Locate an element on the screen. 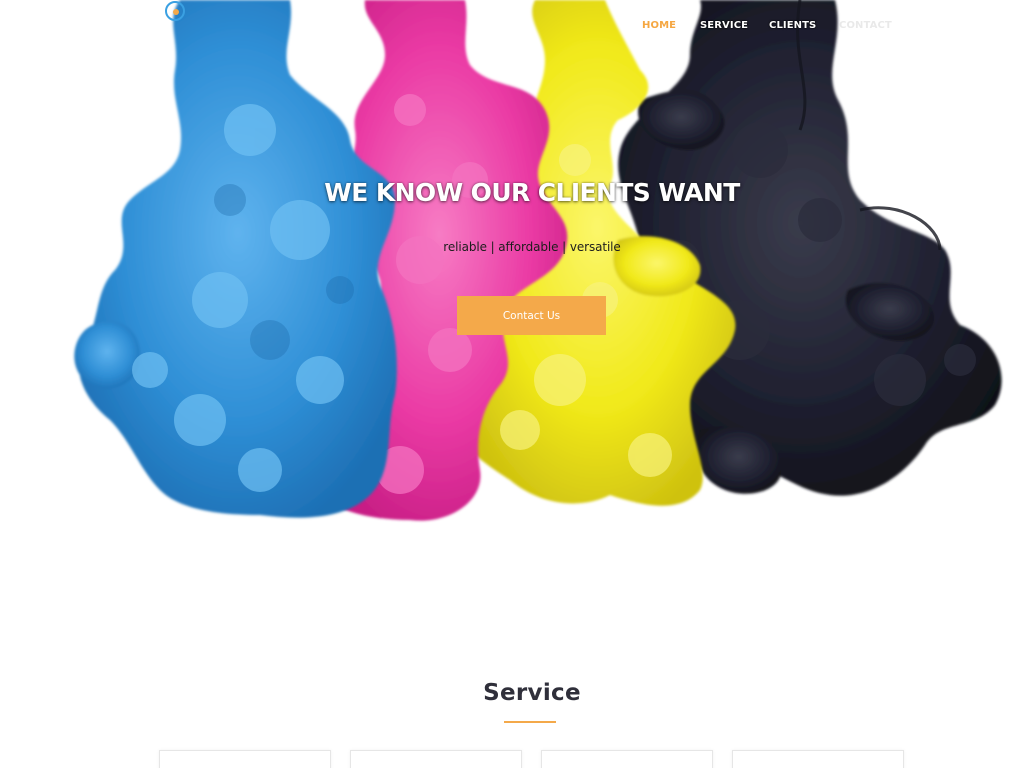 Image resolution: width=1024 pixels, height=768 pixels. section-title-underline is located at coordinates (530, 722).